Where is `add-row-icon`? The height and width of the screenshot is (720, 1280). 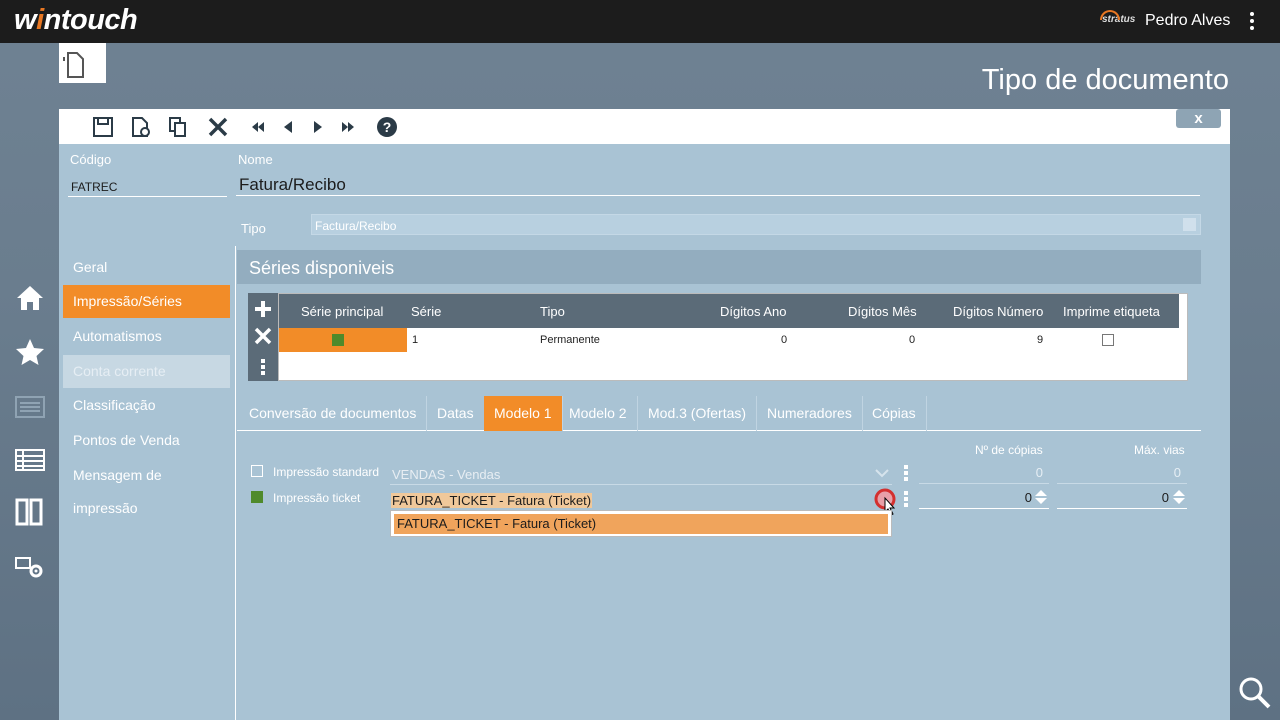
add-row-icon is located at coordinates (263, 309).